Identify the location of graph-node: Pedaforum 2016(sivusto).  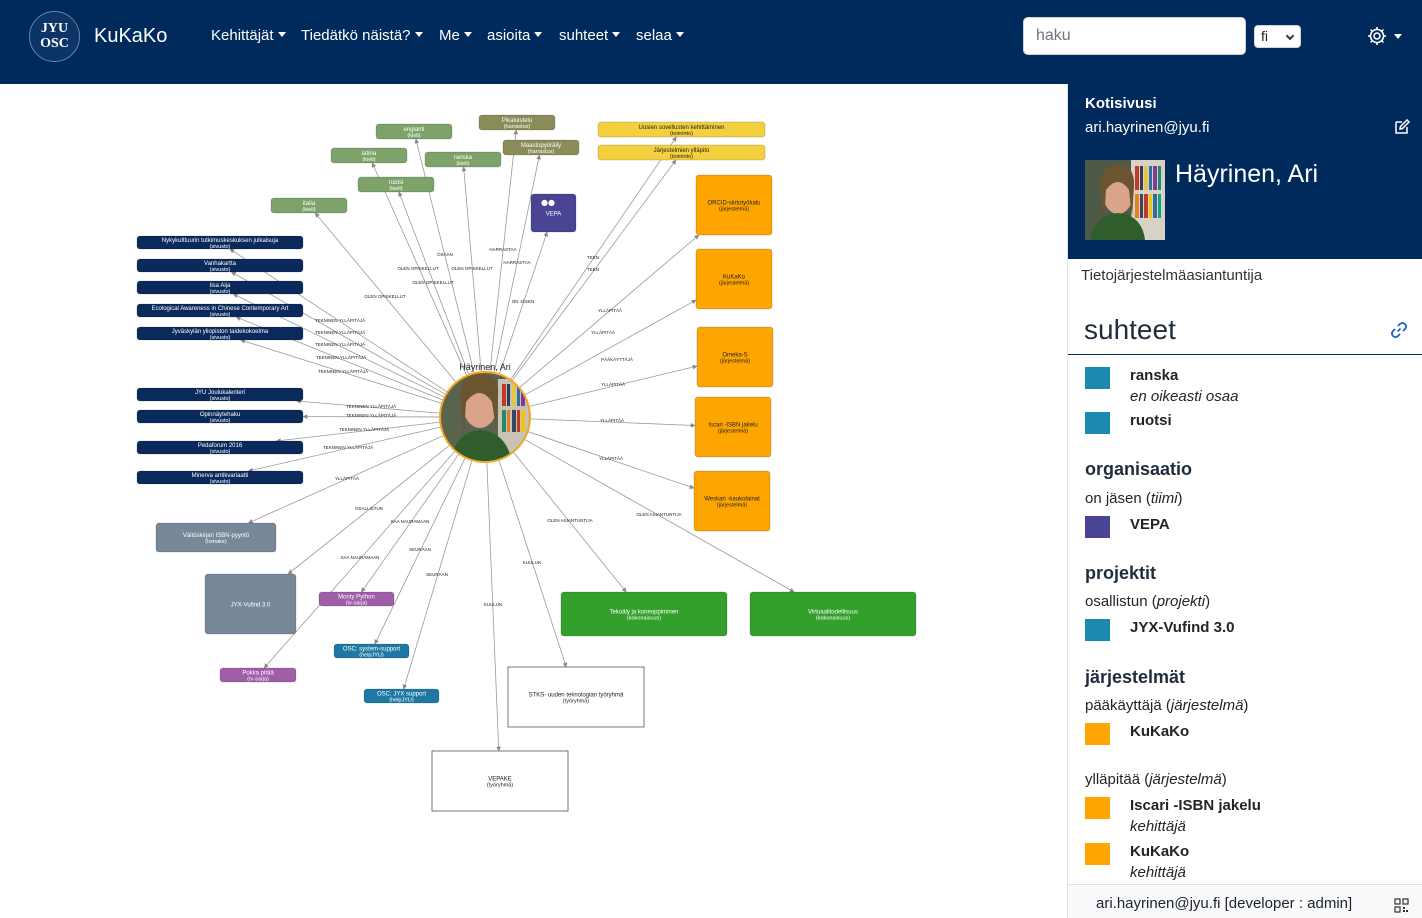
(220, 447).